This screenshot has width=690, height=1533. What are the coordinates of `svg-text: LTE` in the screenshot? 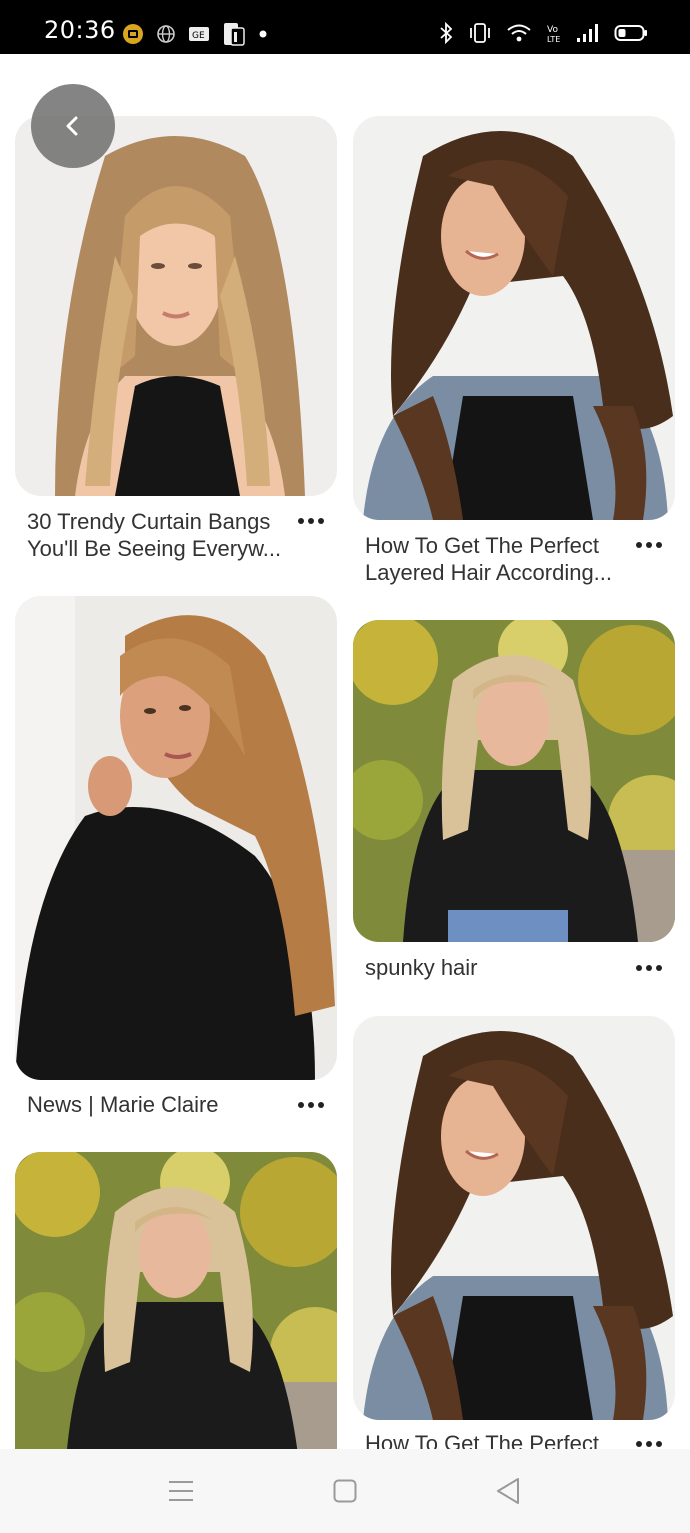 It's located at (553, 39).